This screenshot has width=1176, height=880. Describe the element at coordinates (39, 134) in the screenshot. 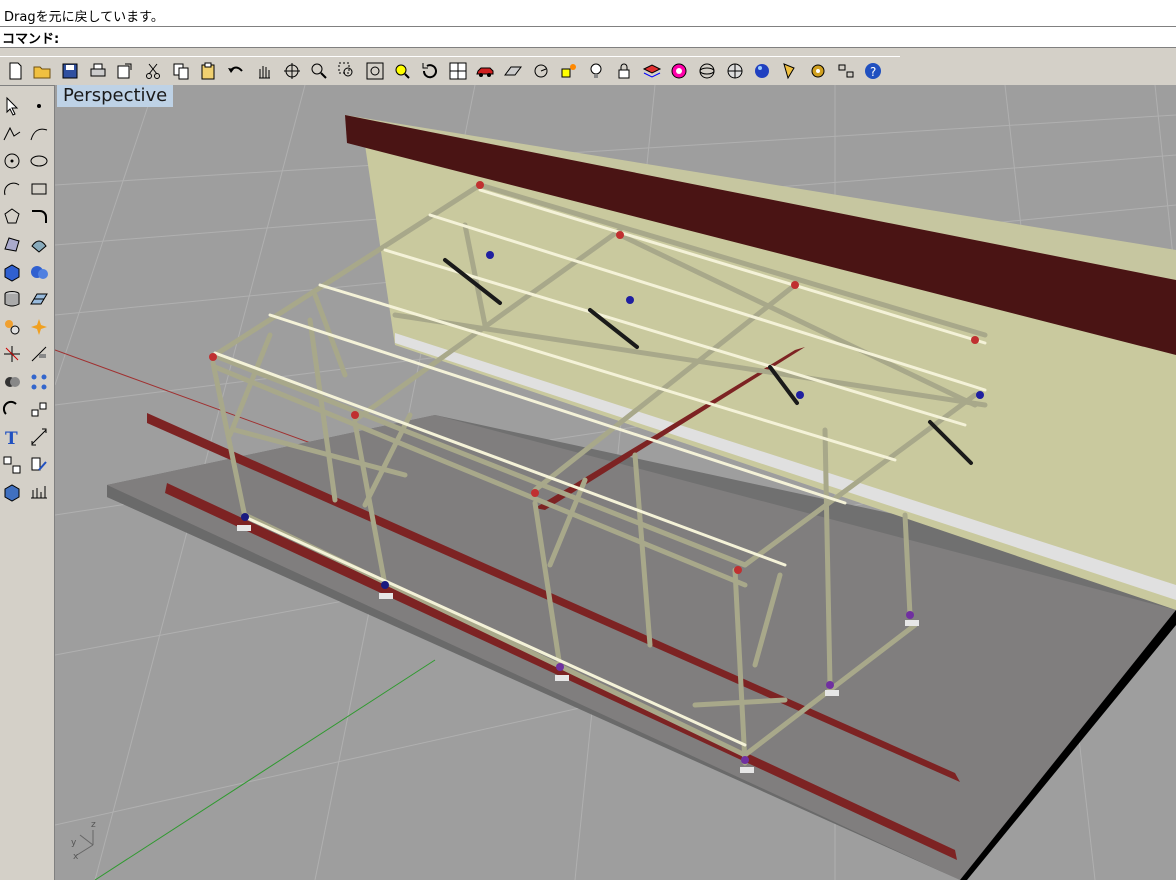

I see `curve-tool` at that location.